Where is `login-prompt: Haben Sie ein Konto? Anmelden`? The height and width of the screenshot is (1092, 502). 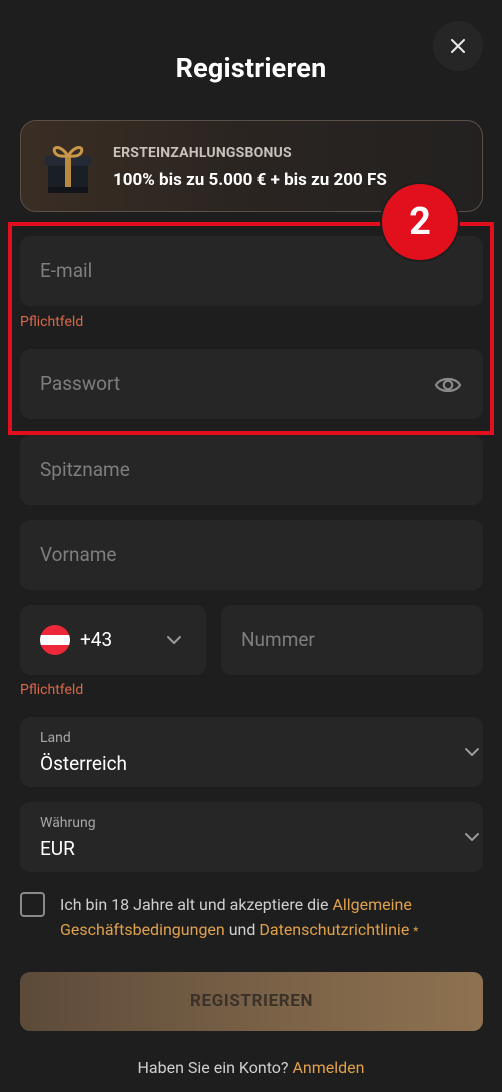 login-prompt: Haben Sie ein Konto? Anmelden is located at coordinates (251, 1067).